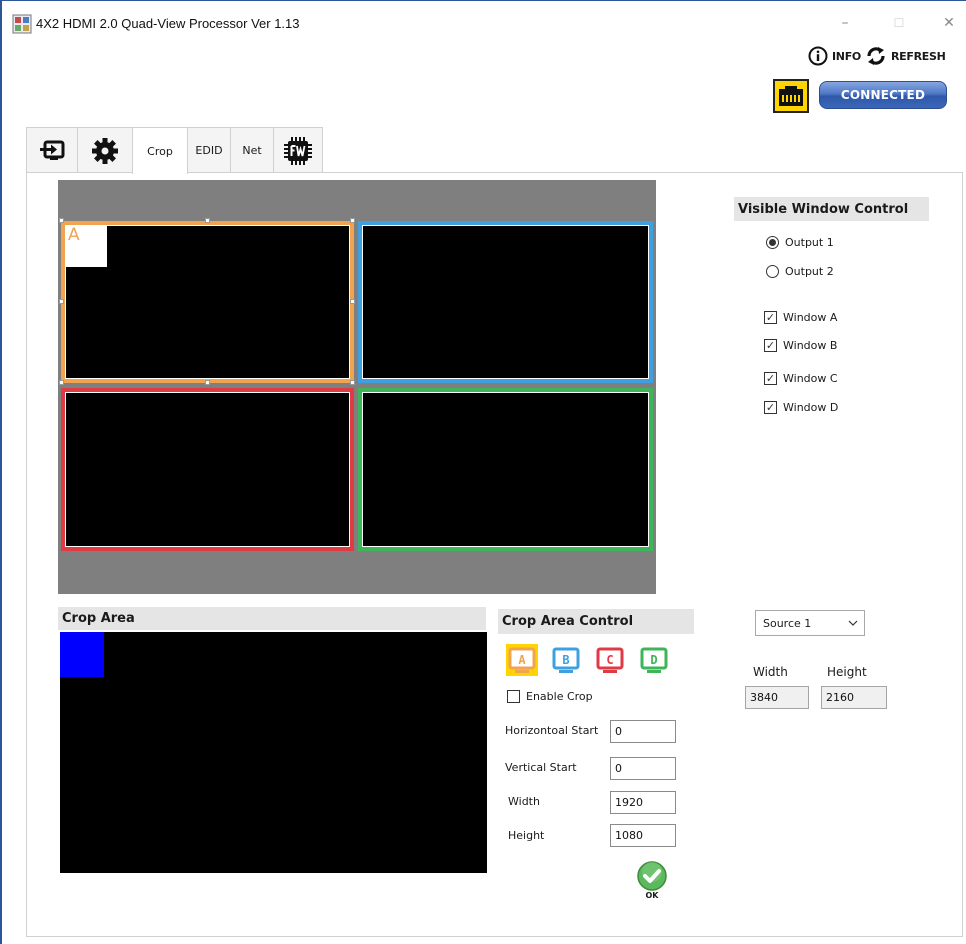 This screenshot has width=966, height=944. I want to click on vertical-start-input, so click(643, 768).